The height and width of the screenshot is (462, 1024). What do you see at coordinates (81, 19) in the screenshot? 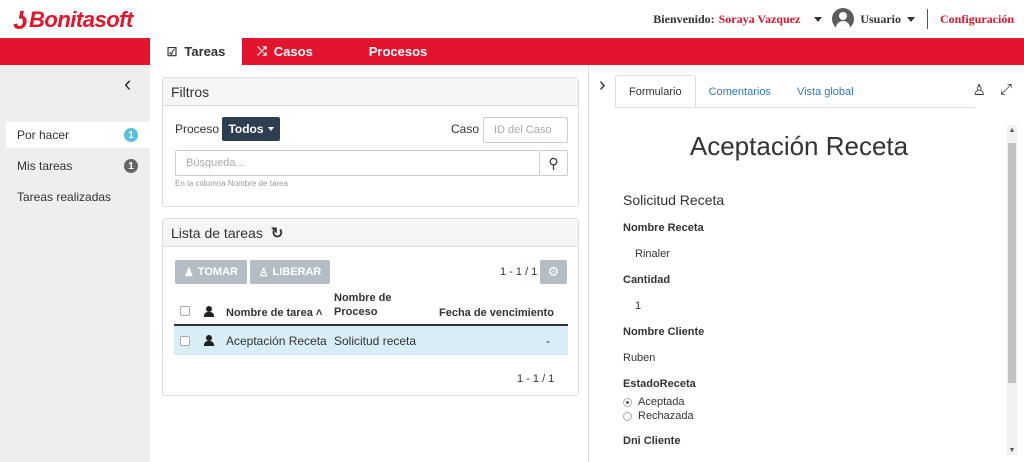
I see `brand-name: Bonitasoft` at bounding box center [81, 19].